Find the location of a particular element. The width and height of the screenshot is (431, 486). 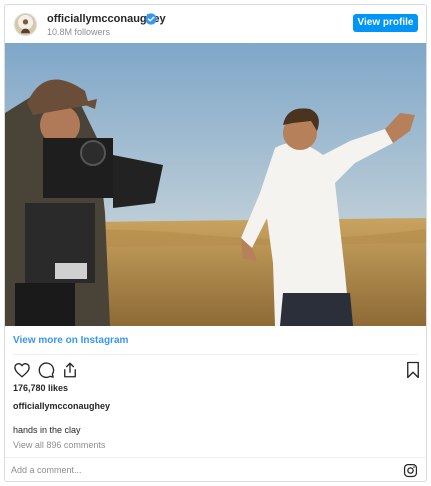

bookmark-icon is located at coordinates (413, 370).